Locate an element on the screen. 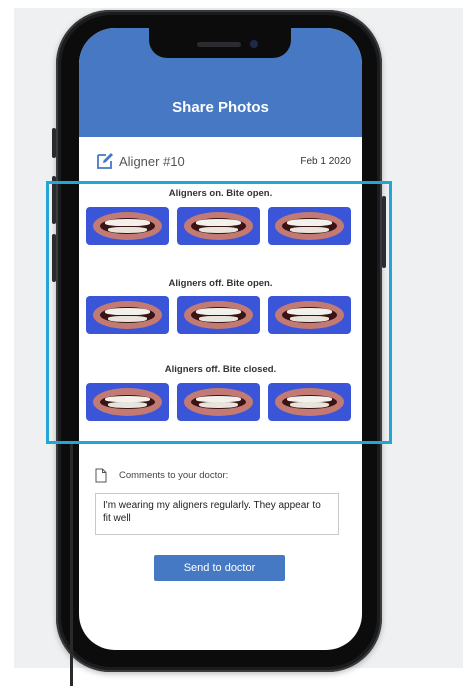  phone-side-button is located at coordinates (54, 143).